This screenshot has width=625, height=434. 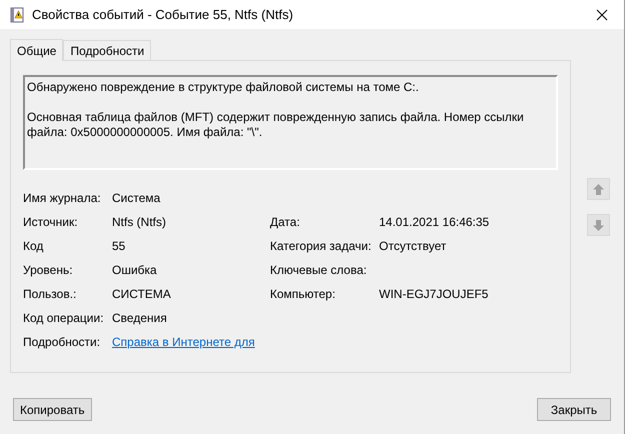 What do you see at coordinates (139, 222) in the screenshot?
I see `field-value: Ntfs (Ntfs)` at bounding box center [139, 222].